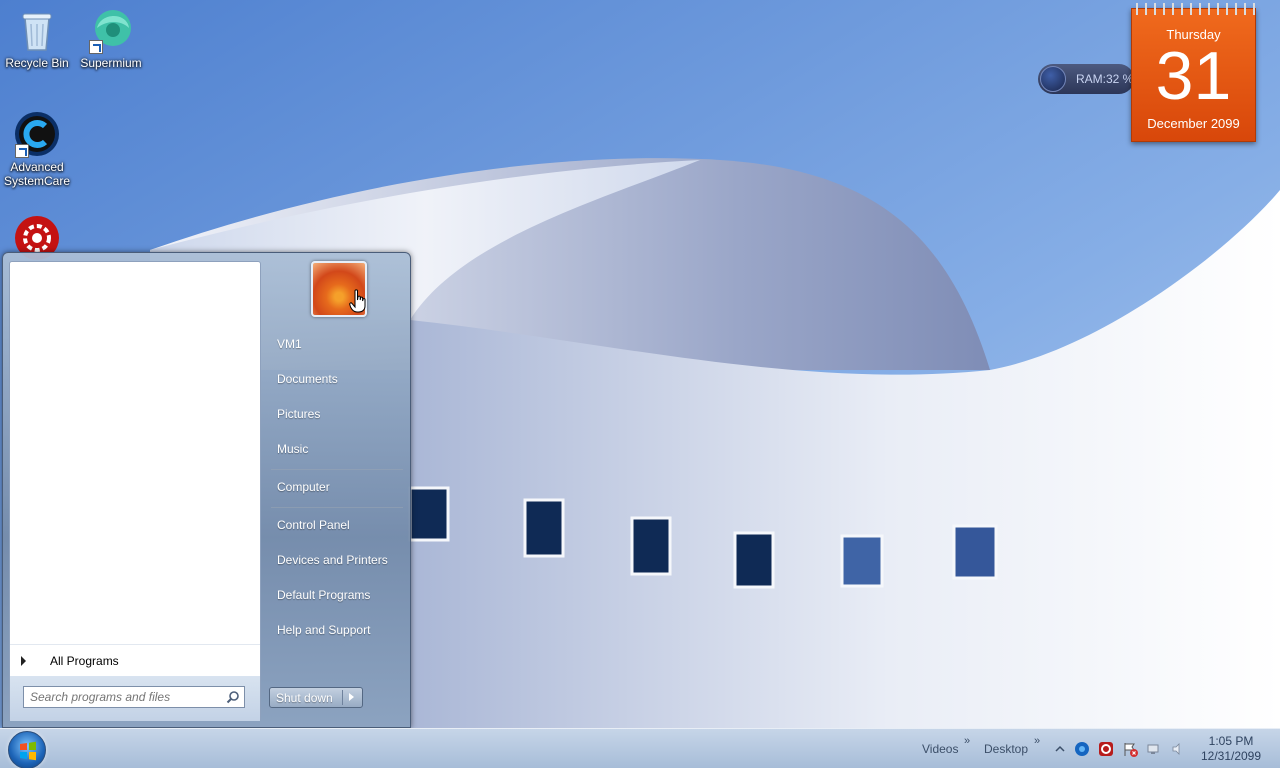  I want to click on ram-meter-gadget: RAM:32 %, so click(1086, 79).